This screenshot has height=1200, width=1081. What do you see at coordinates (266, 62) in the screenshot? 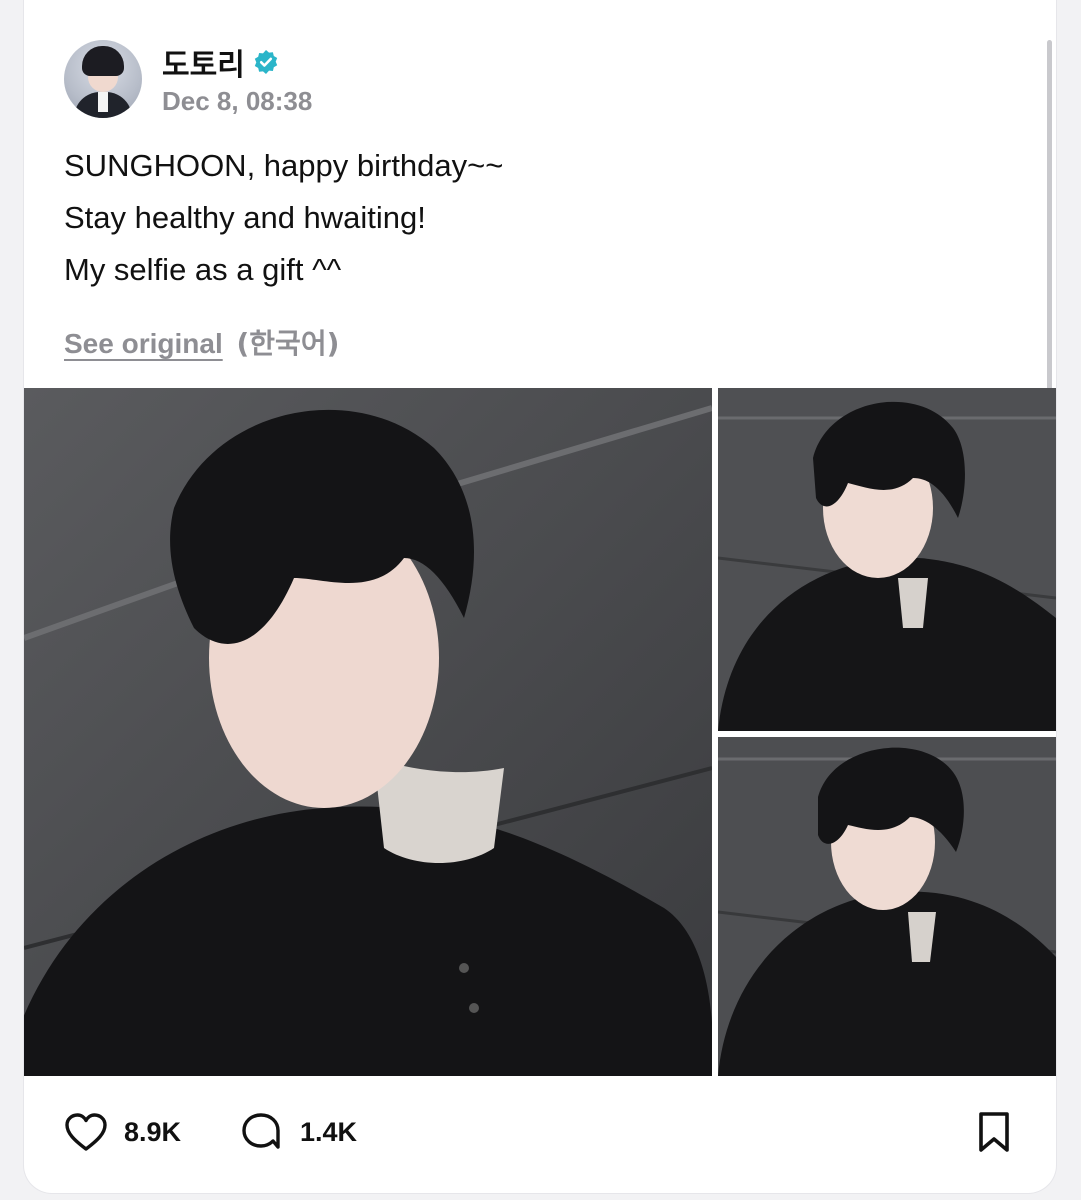
I see `verified-badge-icon` at bounding box center [266, 62].